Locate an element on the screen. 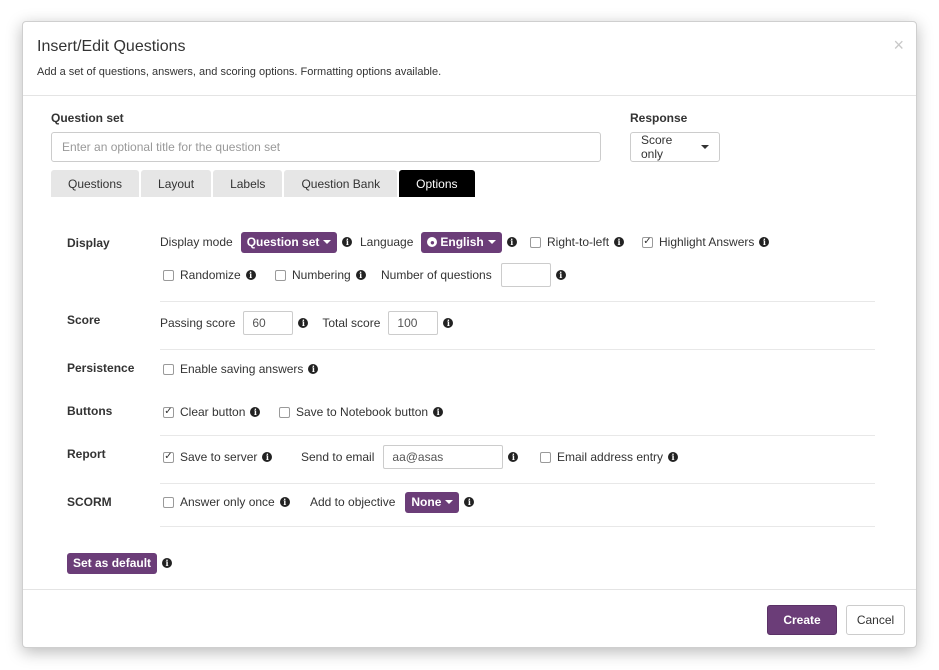 The height and width of the screenshot is (670, 939). passing-score-label: Passing score is located at coordinates (198, 323).